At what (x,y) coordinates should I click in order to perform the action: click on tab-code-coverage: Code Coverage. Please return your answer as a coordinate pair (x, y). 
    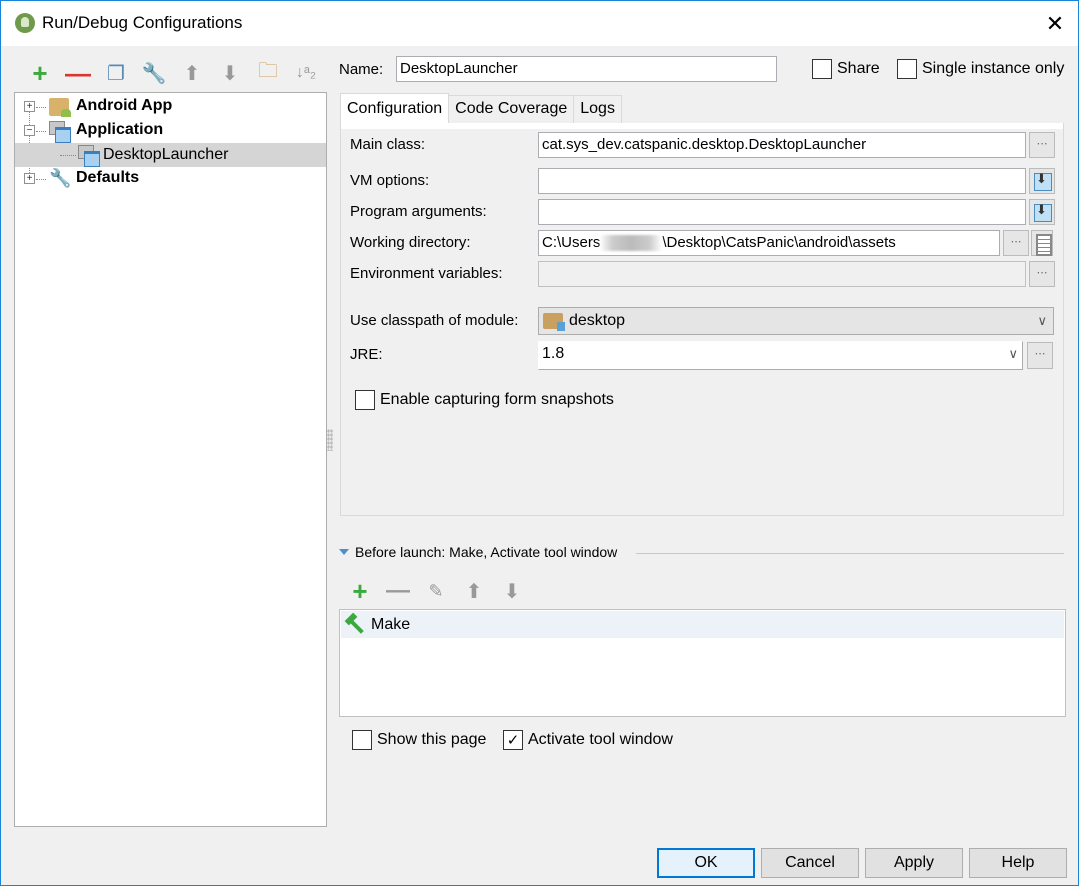
    Looking at the image, I should click on (511, 109).